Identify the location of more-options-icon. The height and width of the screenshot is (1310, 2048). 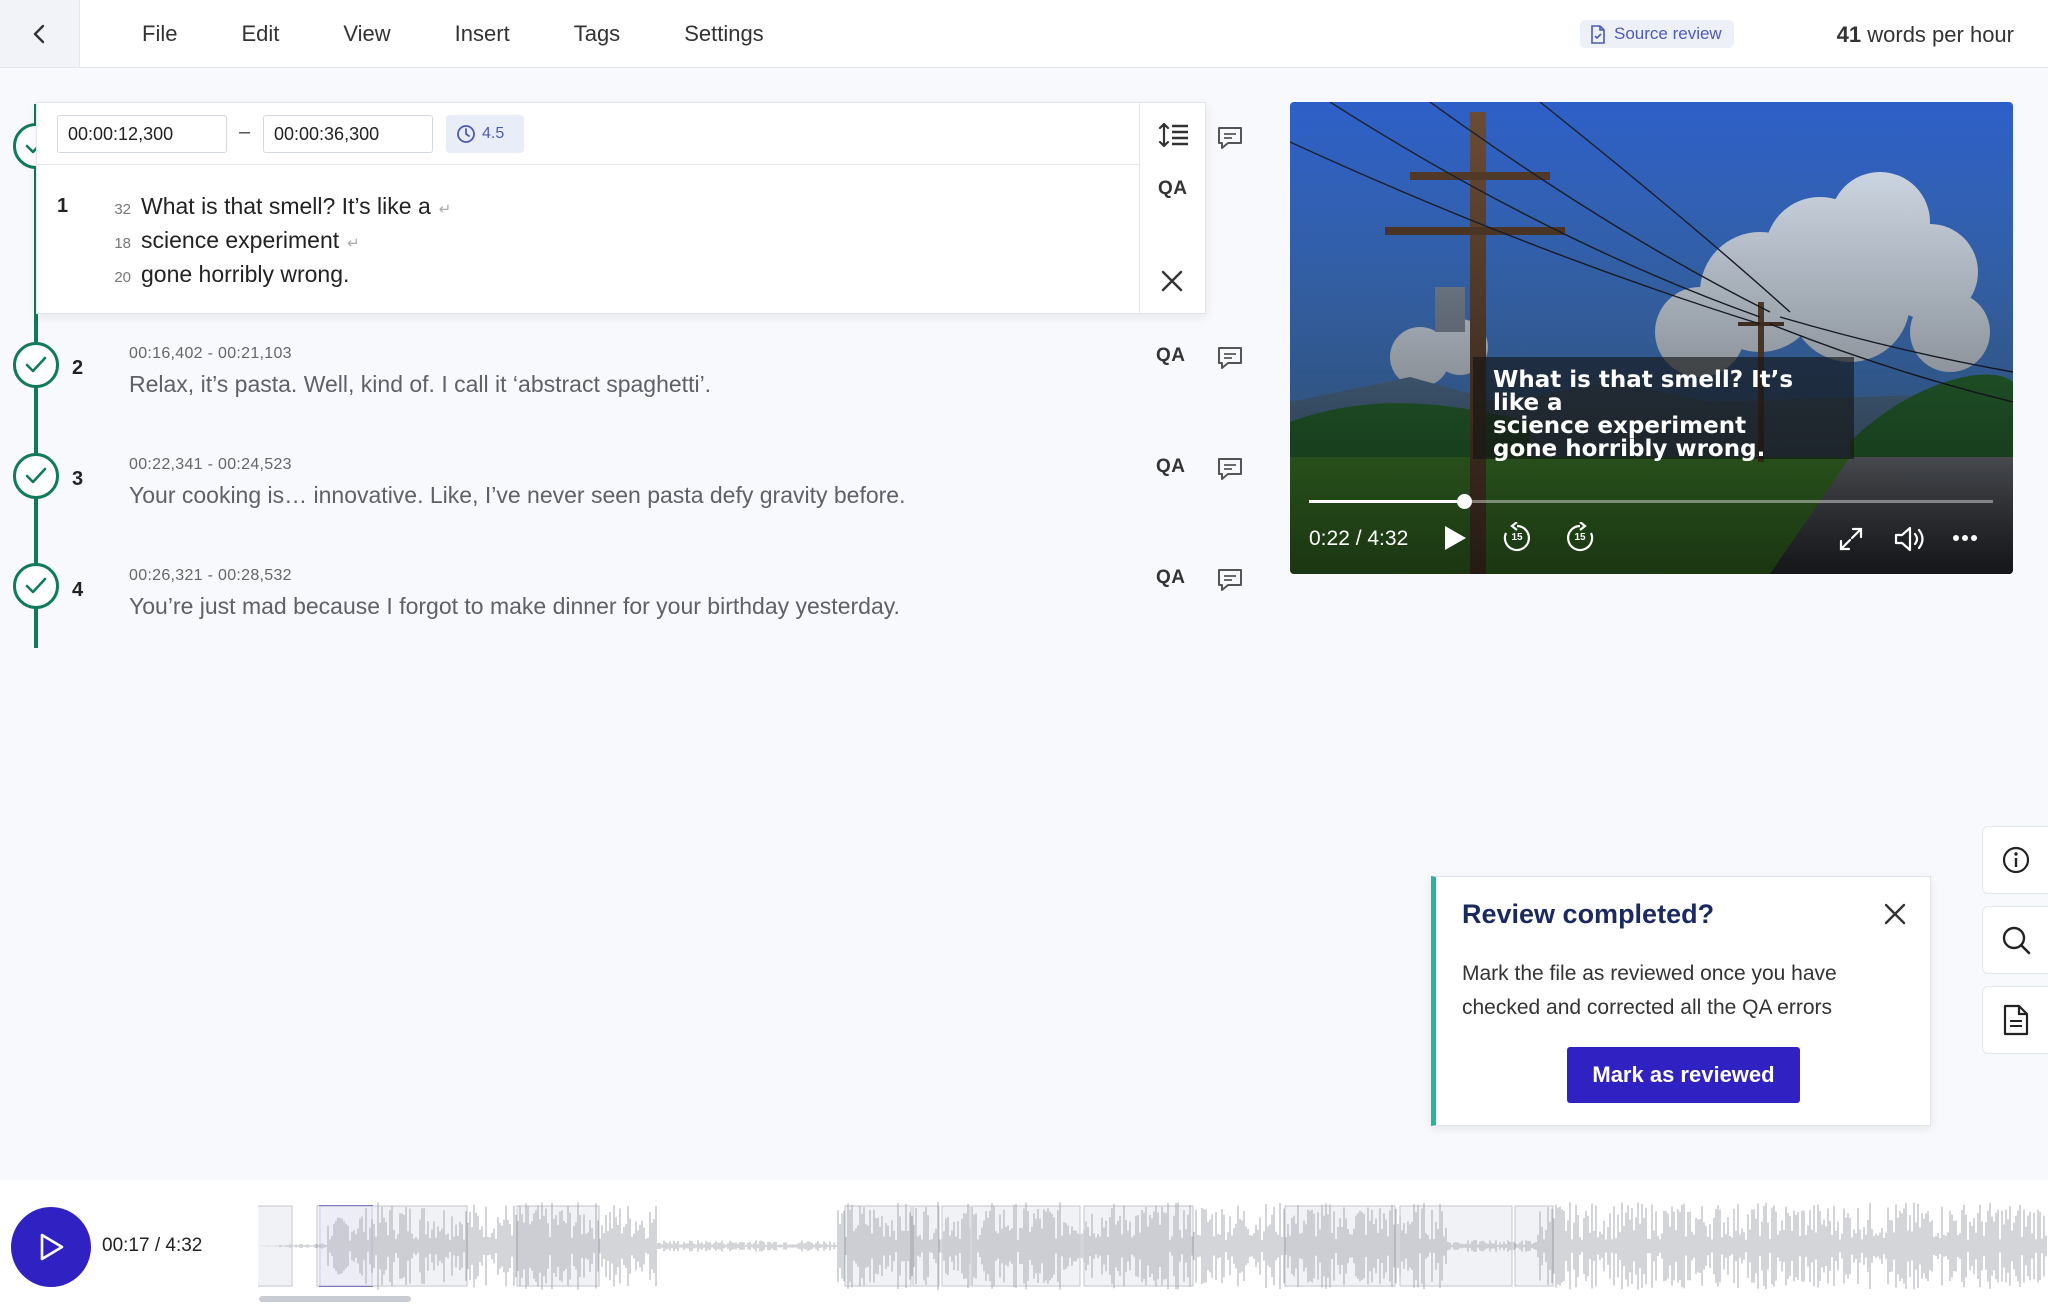
(1965, 538).